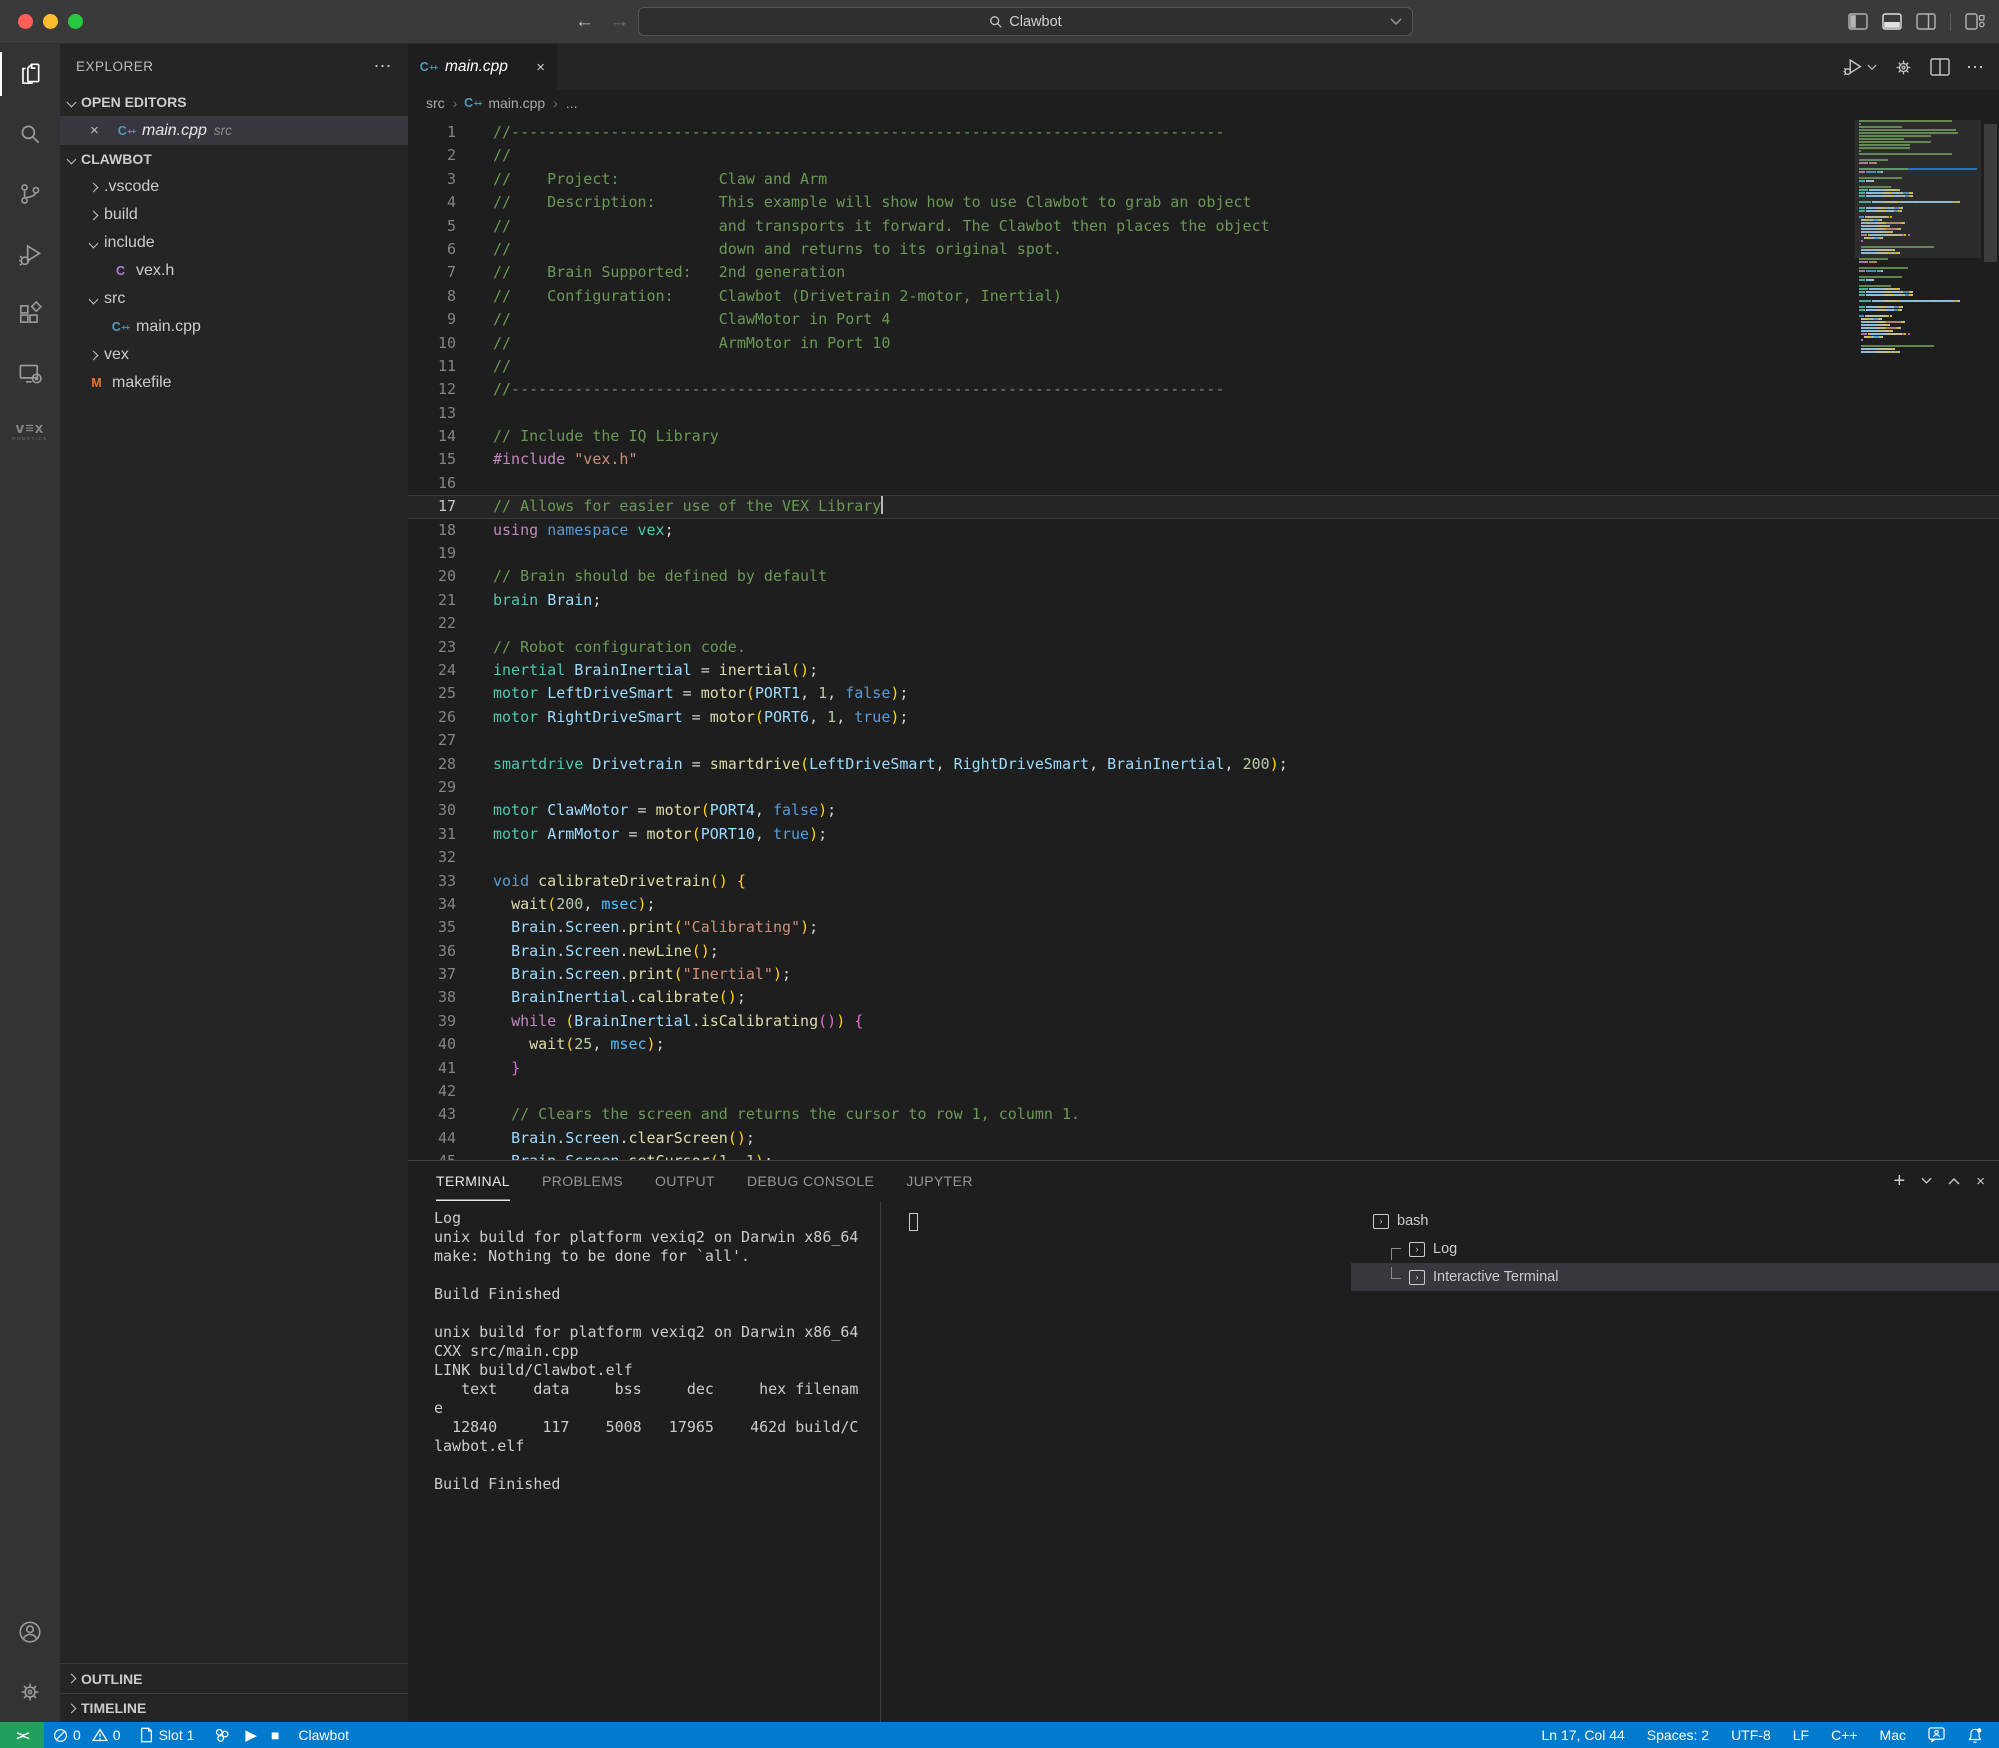  What do you see at coordinates (1893, 1735) in the screenshot?
I see `platform-status: Mac` at bounding box center [1893, 1735].